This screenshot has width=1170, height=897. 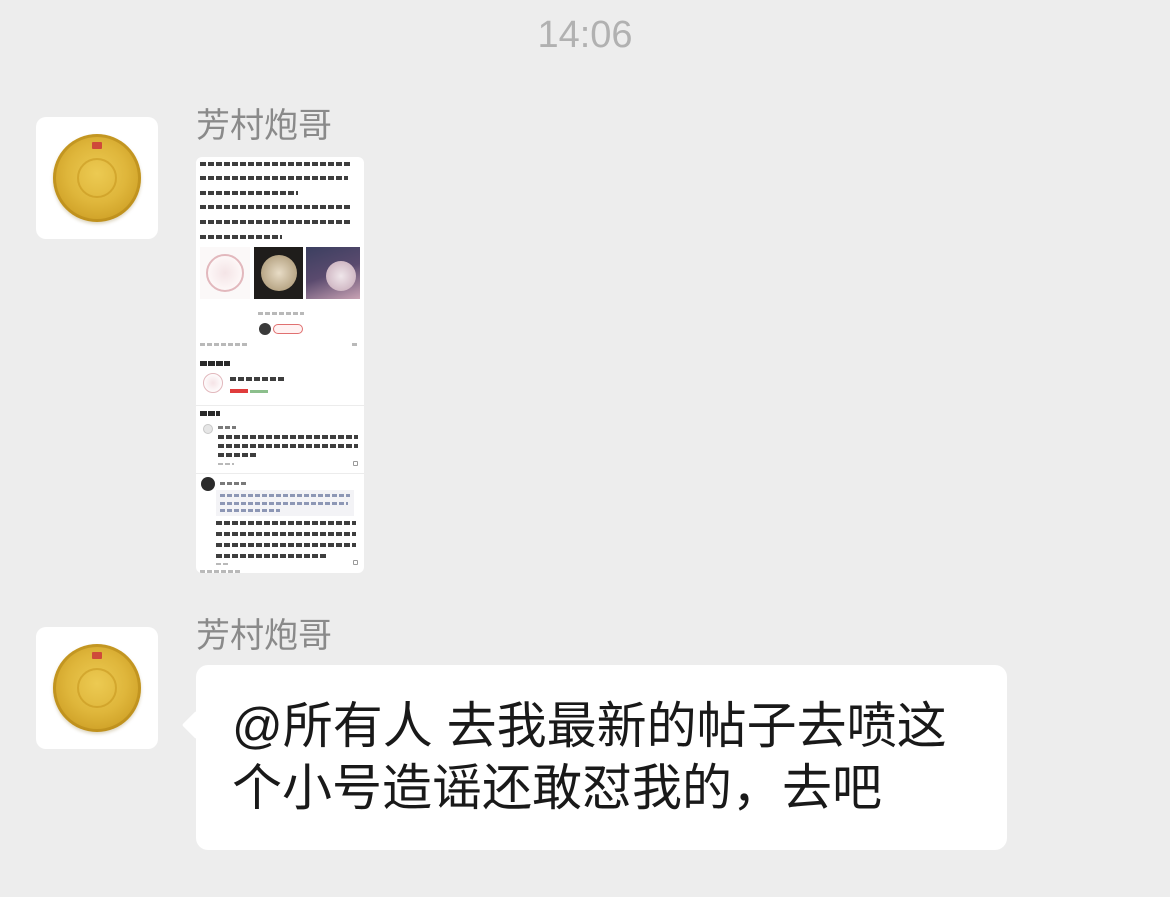 I want to click on product-name-line, so click(x=257, y=379).